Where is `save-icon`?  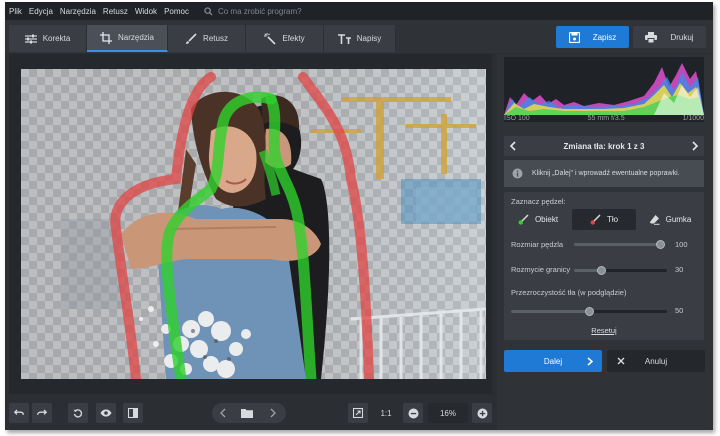 save-icon is located at coordinates (574, 37).